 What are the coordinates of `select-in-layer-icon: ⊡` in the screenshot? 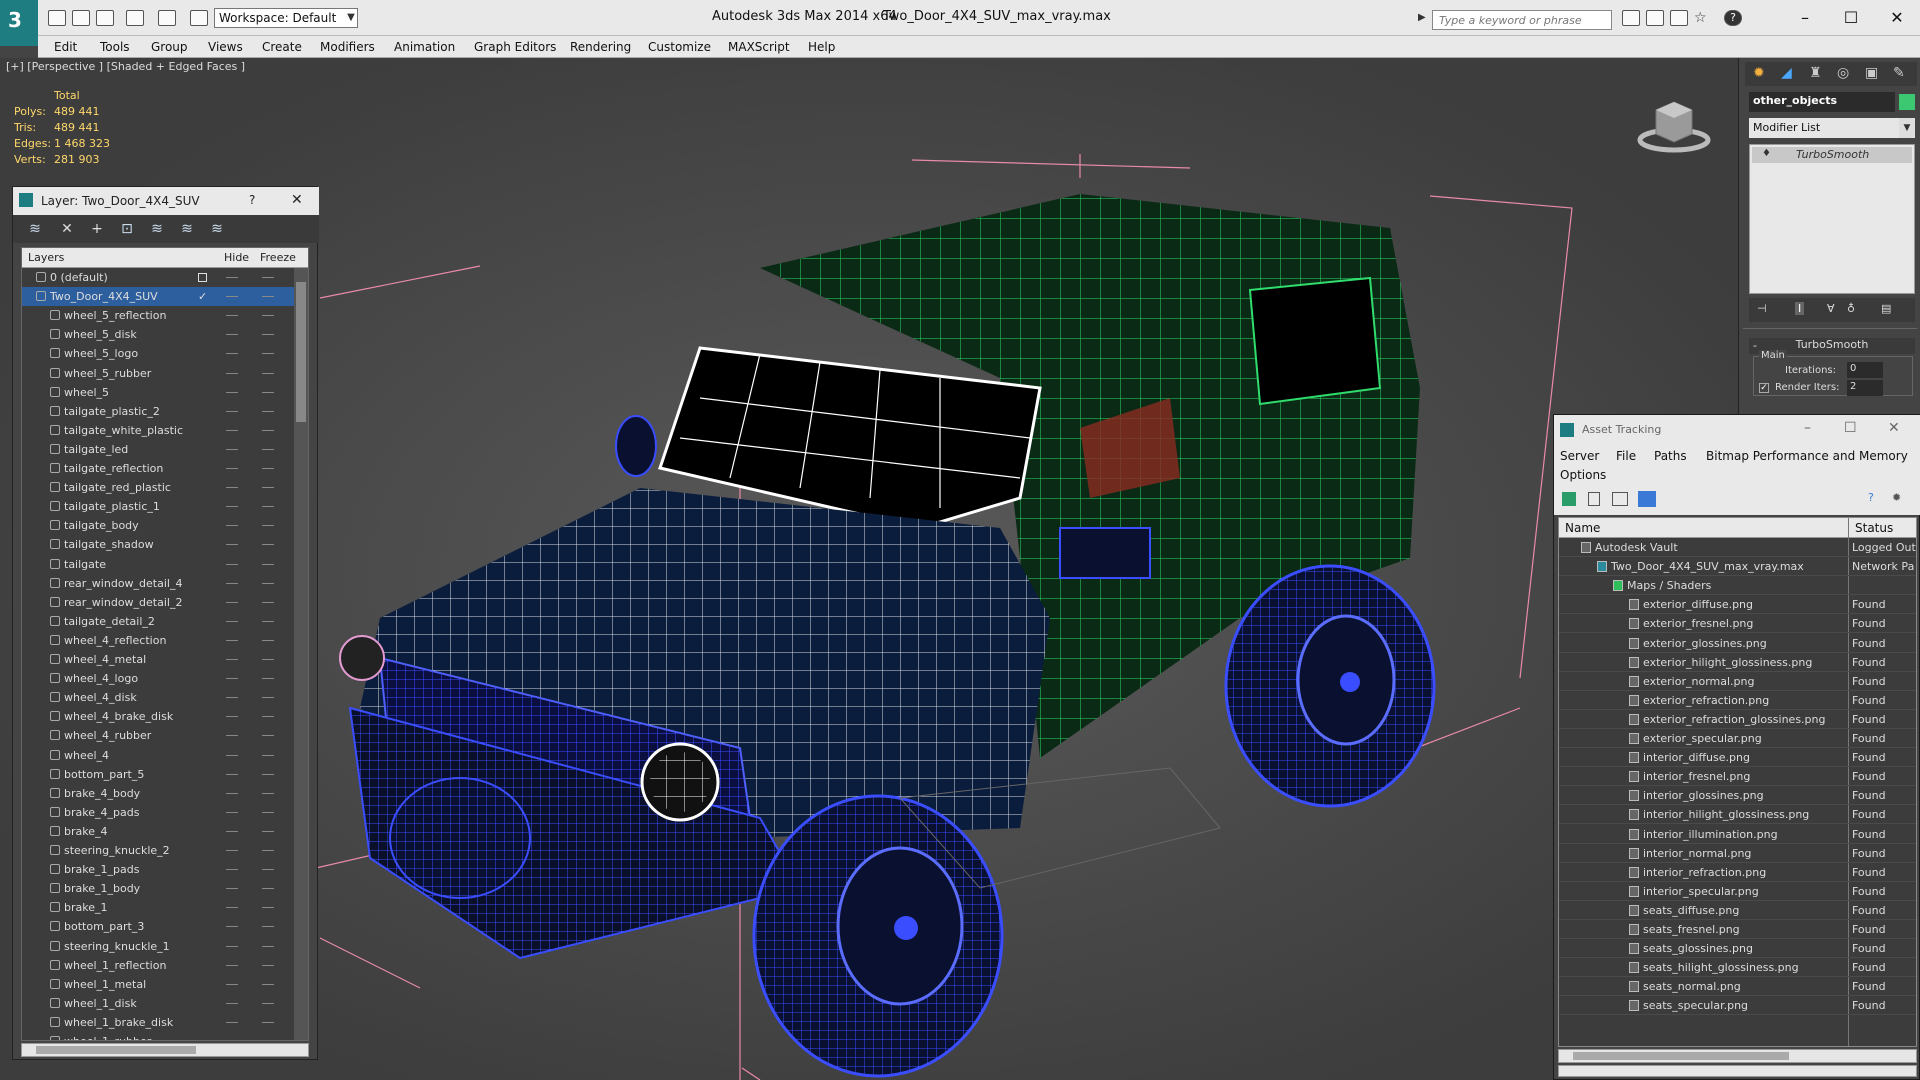 It's located at (127, 229).